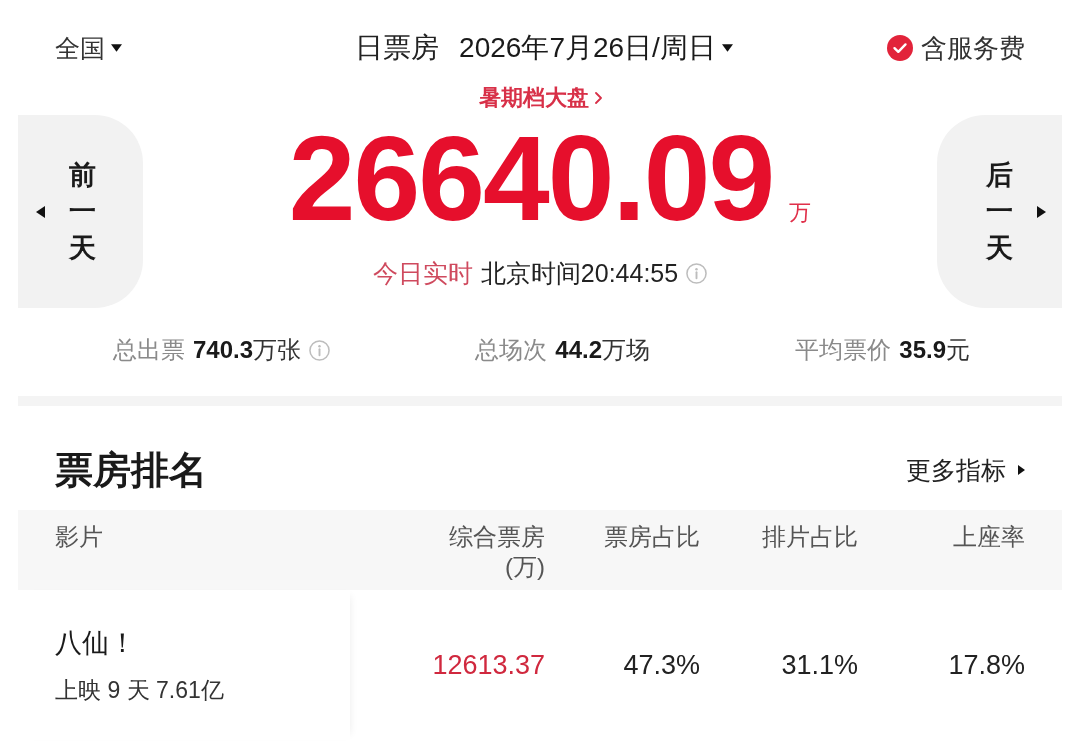  Describe the element at coordinates (579, 273) in the screenshot. I see `beijing-time: 北京时间20:44:55` at that location.